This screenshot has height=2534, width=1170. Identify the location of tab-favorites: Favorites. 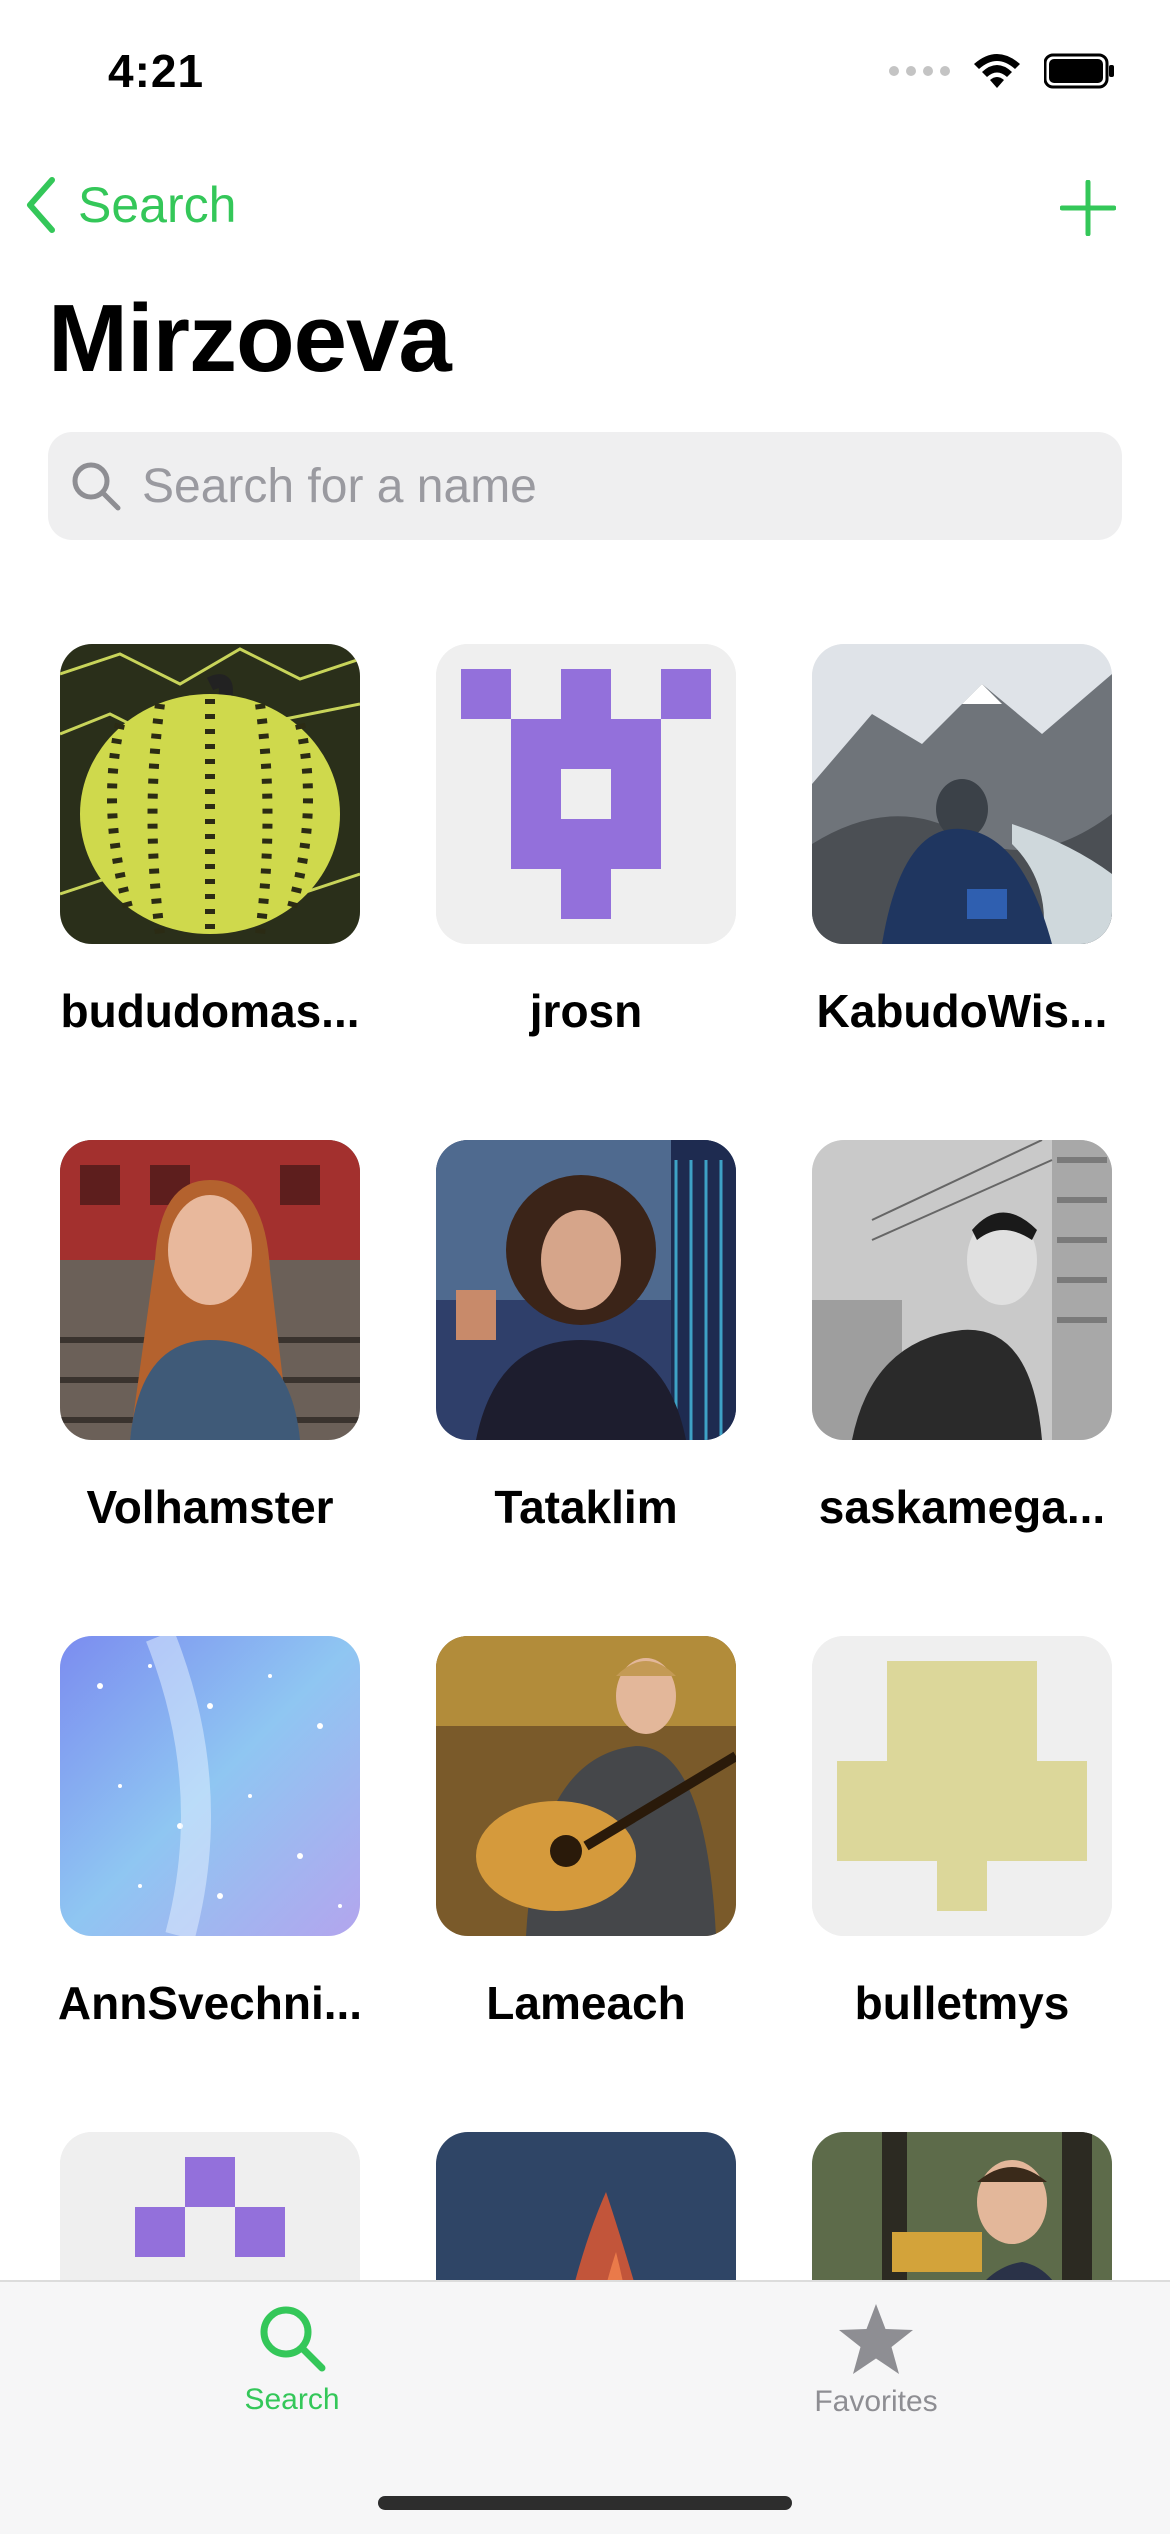
(876, 2357).